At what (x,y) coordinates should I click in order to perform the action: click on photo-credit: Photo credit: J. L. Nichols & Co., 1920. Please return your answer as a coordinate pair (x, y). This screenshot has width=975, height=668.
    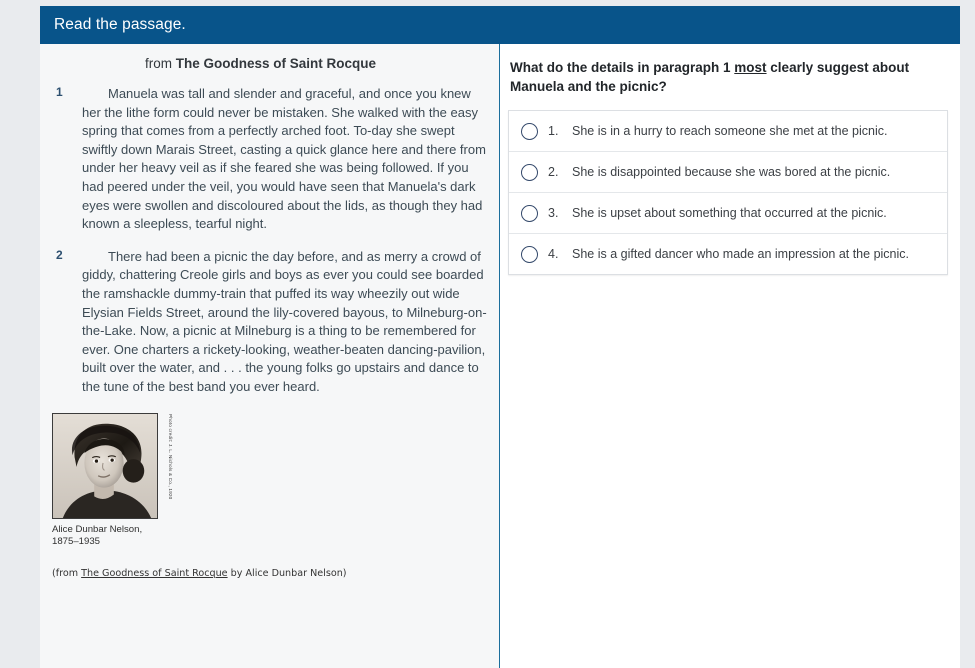
    Looking at the image, I should click on (170, 456).